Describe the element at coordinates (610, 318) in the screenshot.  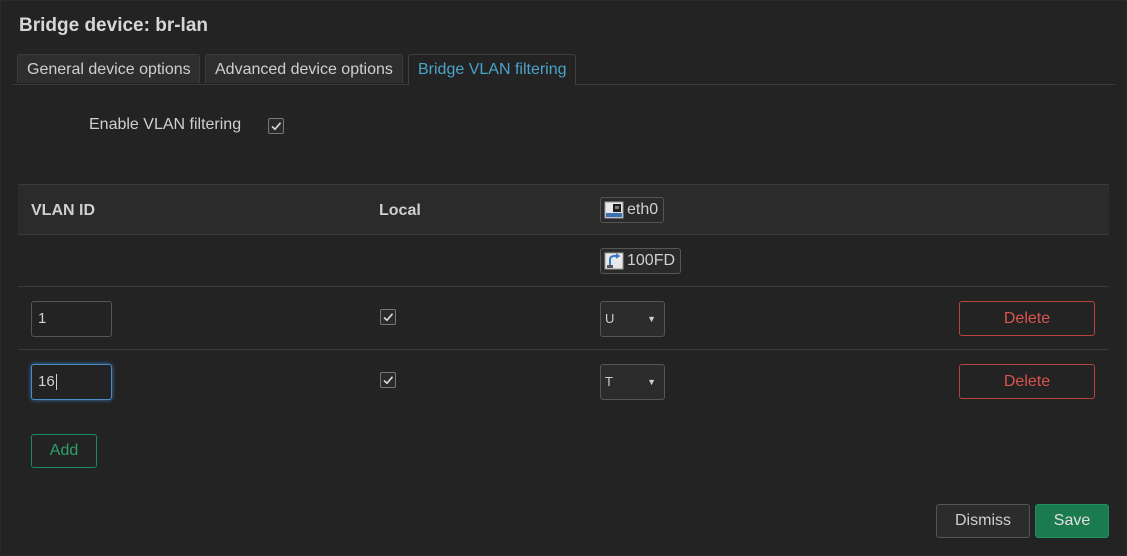
I see `port-tag-value: U` at that location.